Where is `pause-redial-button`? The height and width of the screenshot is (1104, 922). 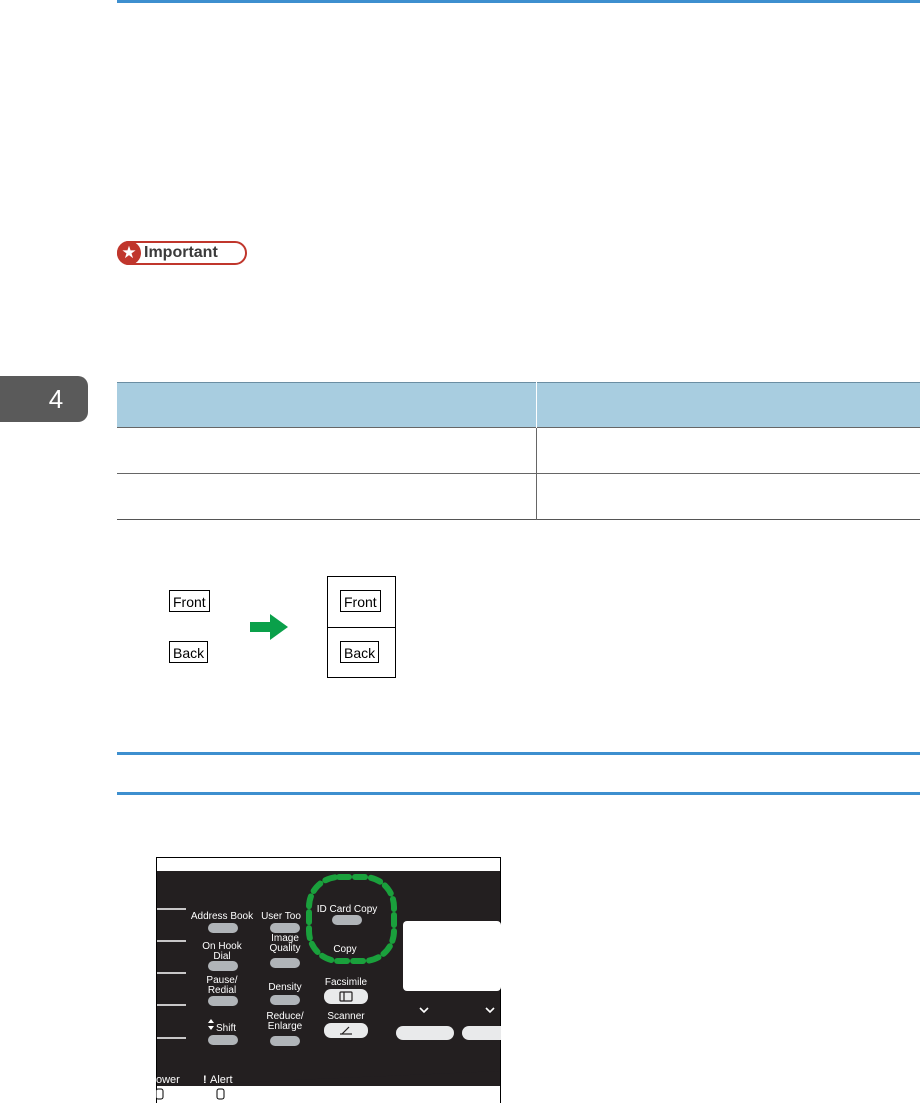 pause-redial-button is located at coordinates (223, 1001).